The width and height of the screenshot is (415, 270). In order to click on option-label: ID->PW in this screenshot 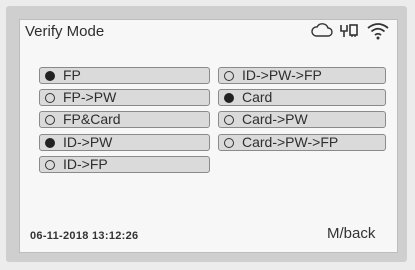, I will do `click(88, 142)`.